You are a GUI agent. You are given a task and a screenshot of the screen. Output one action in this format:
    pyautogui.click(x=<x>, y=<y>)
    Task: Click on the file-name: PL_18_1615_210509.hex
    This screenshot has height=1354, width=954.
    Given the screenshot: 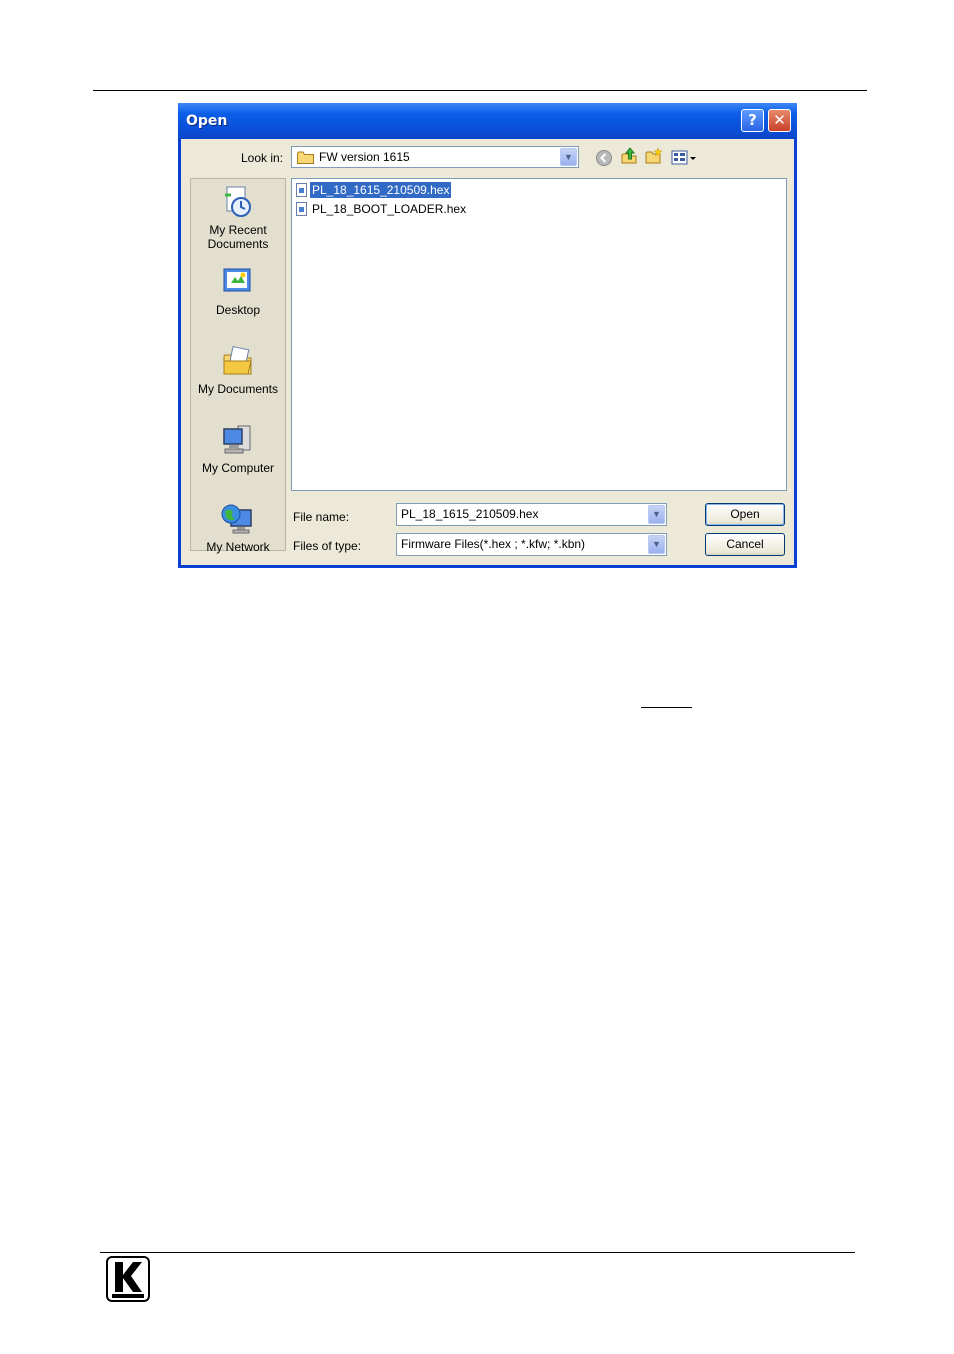 What is the action you would take?
    pyautogui.click(x=381, y=190)
    